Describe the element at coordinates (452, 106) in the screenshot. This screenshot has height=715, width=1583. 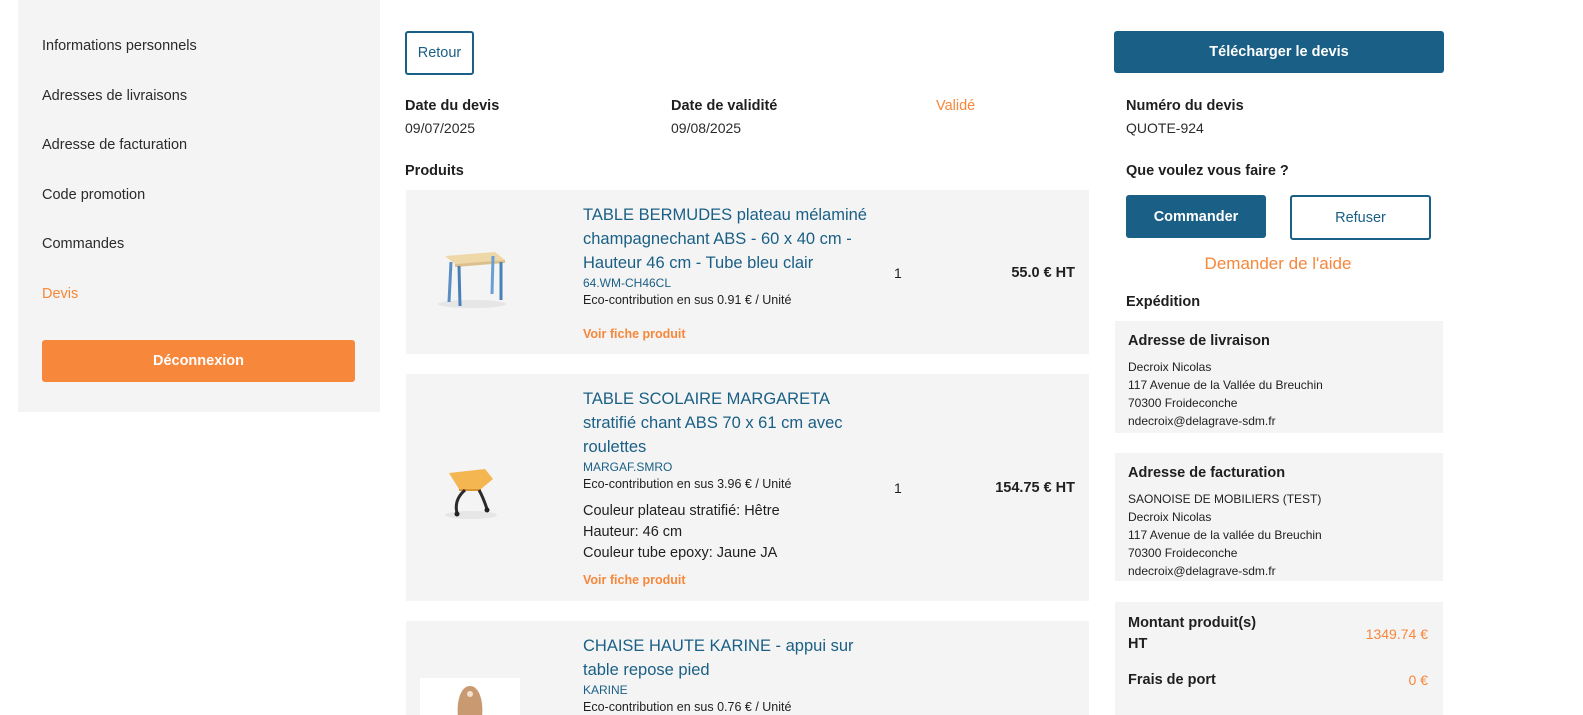
I see `quote-date-label: Date du devis` at that location.